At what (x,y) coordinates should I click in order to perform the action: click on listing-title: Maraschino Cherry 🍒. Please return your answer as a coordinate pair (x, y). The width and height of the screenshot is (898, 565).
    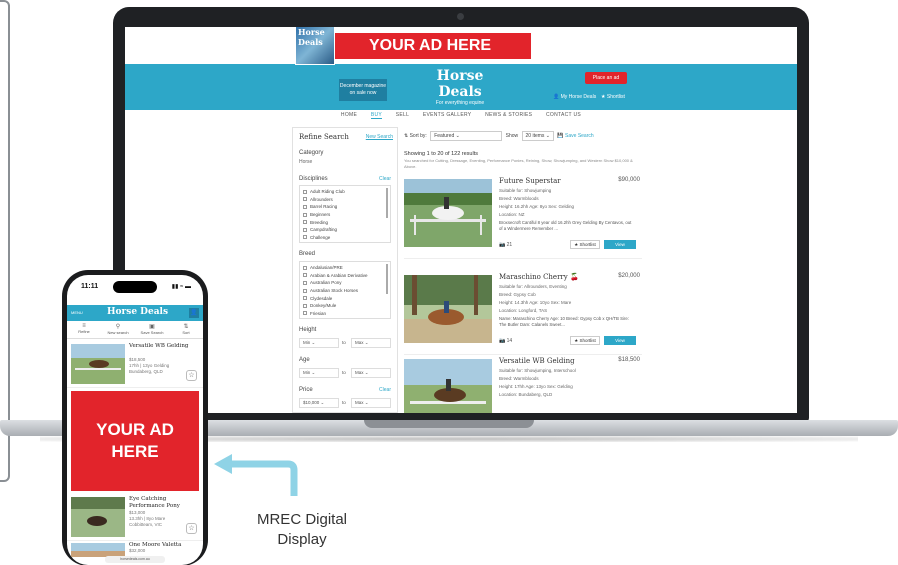
    Looking at the image, I should click on (539, 277).